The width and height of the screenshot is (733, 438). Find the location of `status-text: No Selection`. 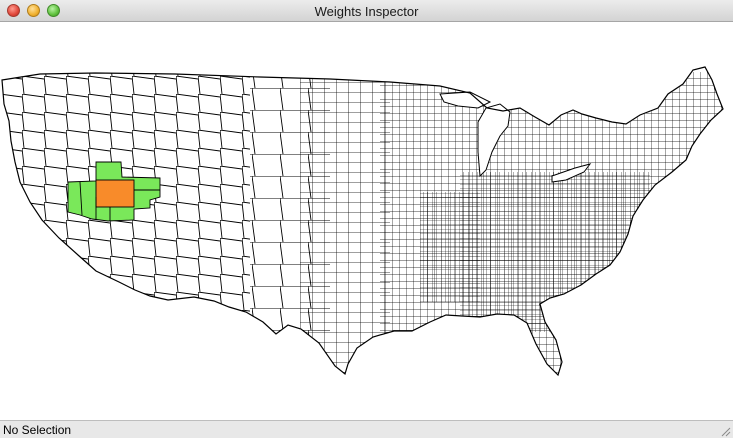

status-text: No Selection is located at coordinates (37, 430).